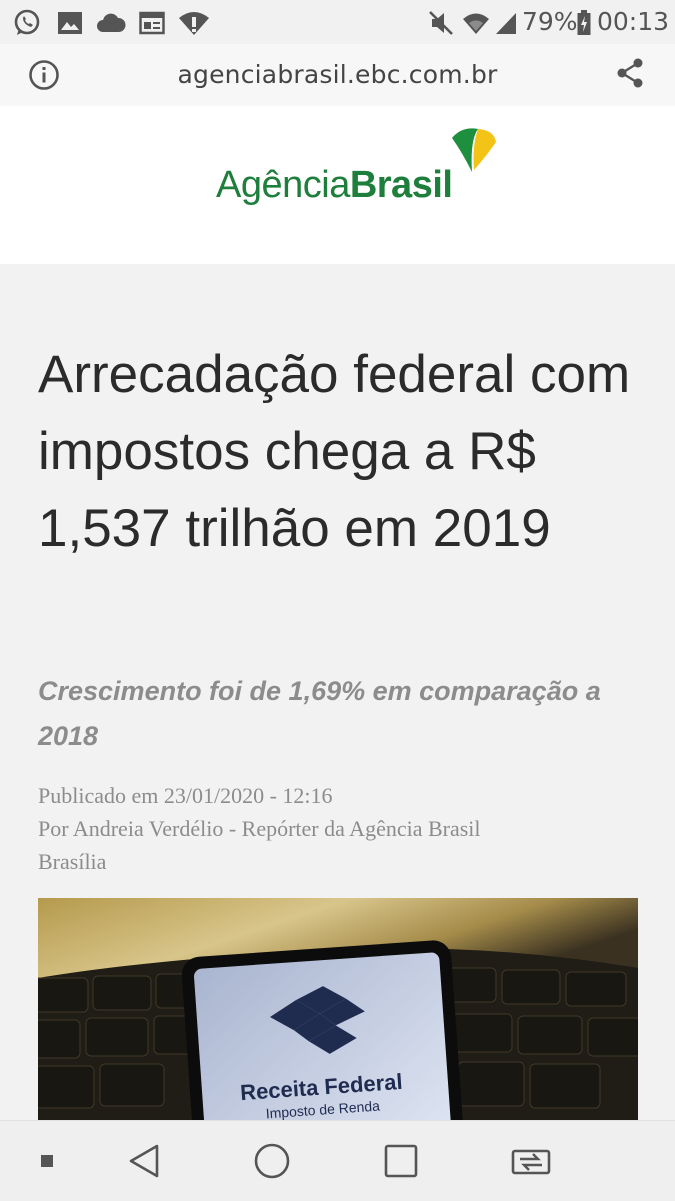 This screenshot has height=1201, width=675. I want to click on logo-wordmark: AgênciaBrasil, so click(334, 185).